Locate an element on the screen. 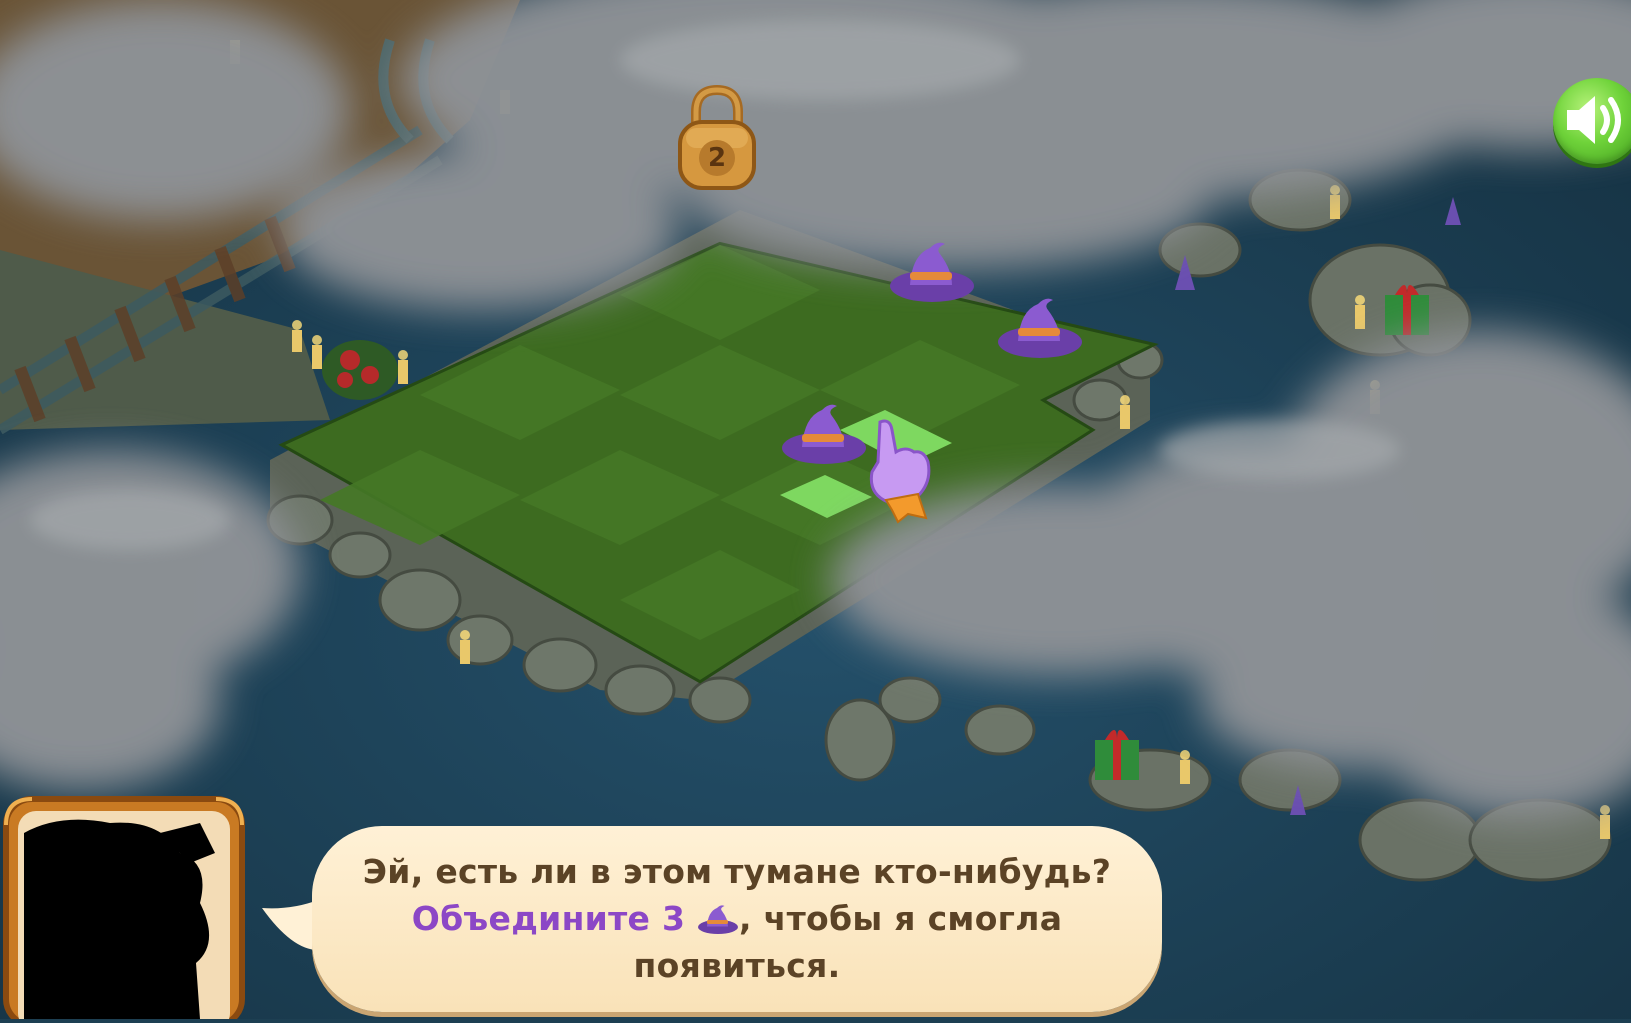 Image resolution: width=1631 pixels, height=1023 pixels. lock-level-number: 2 is located at coordinates (717, 158).